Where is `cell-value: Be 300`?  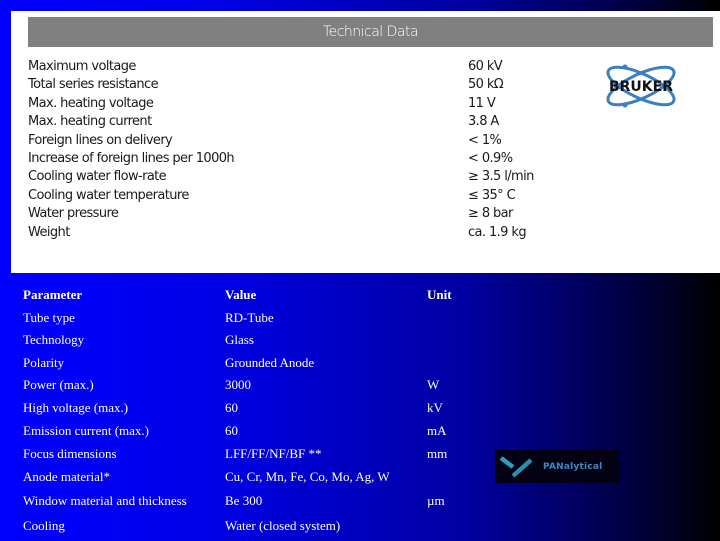 cell-value: Be 300 is located at coordinates (244, 501).